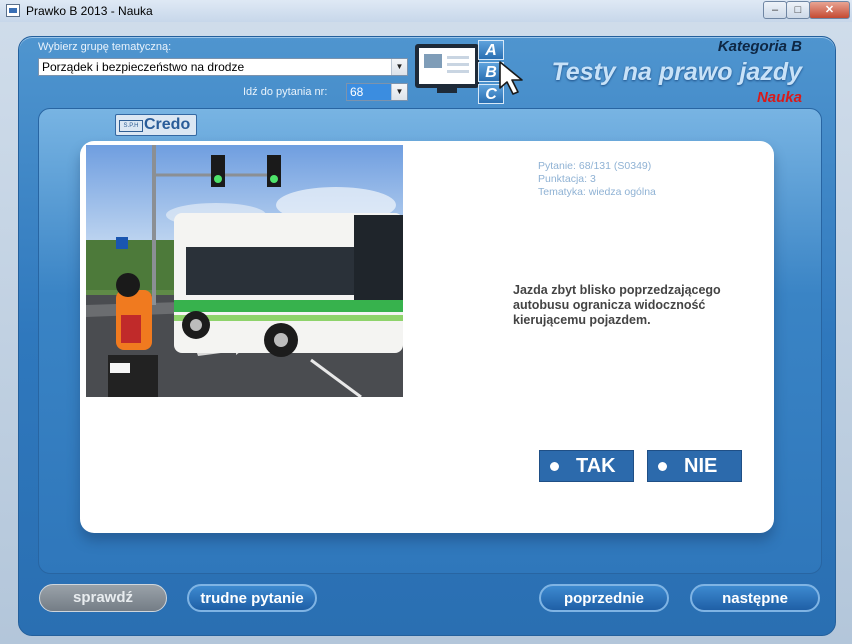  Describe the element at coordinates (244, 271) in the screenshot. I see `question-photo` at that location.